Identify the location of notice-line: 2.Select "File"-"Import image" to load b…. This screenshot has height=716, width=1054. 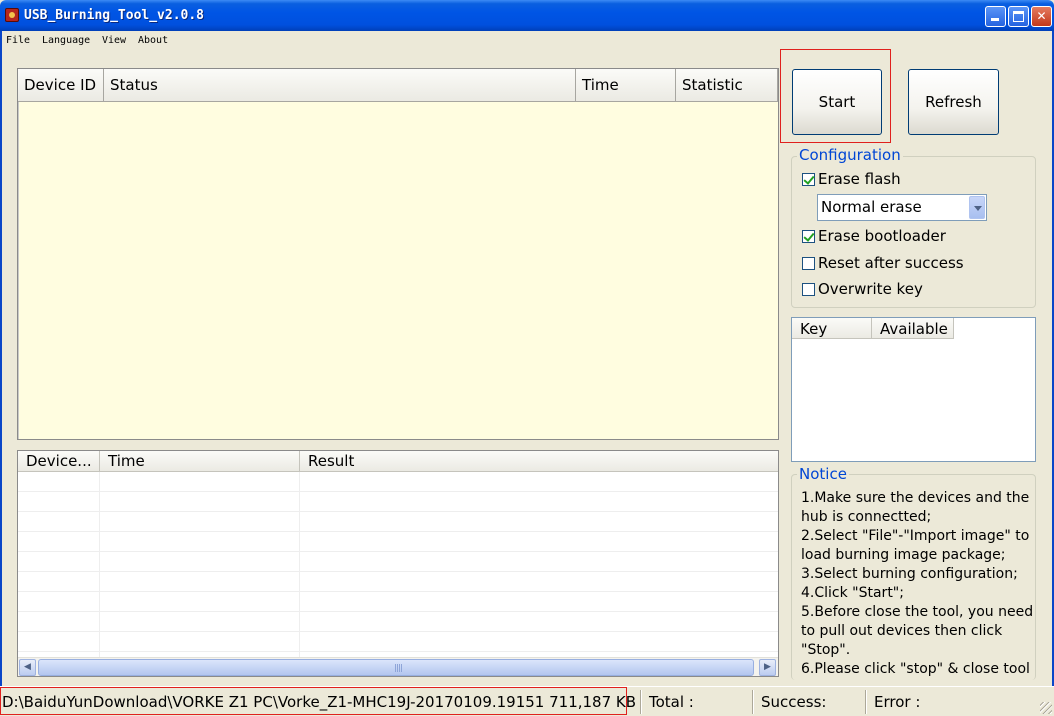
(915, 545).